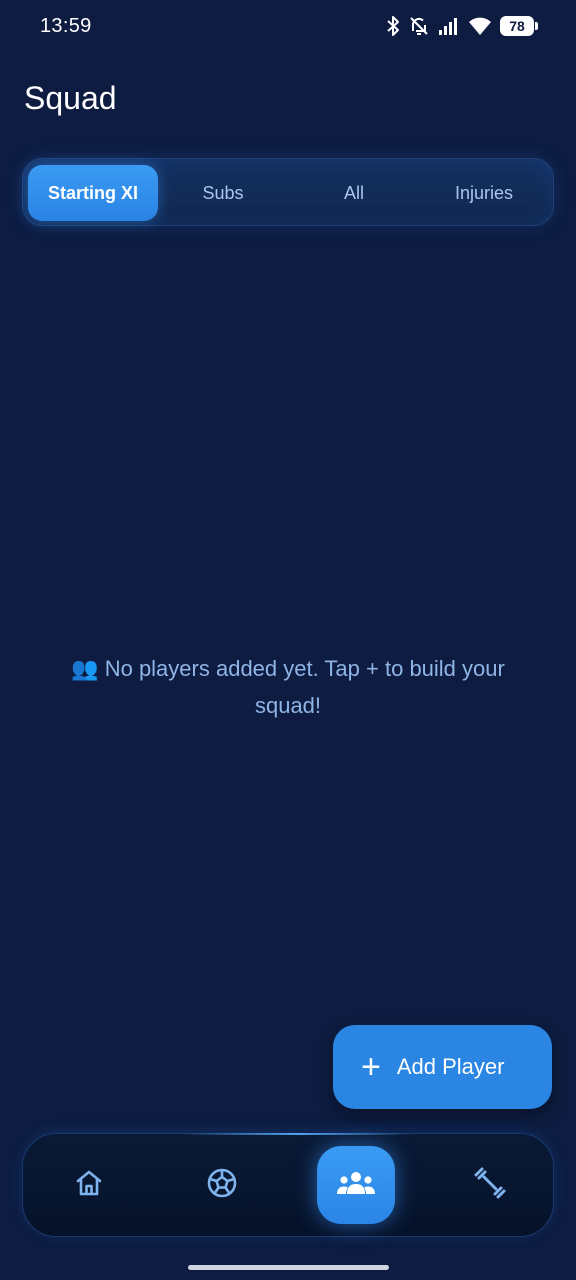 The height and width of the screenshot is (1280, 576). I want to click on muted-bell-icon, so click(419, 26).